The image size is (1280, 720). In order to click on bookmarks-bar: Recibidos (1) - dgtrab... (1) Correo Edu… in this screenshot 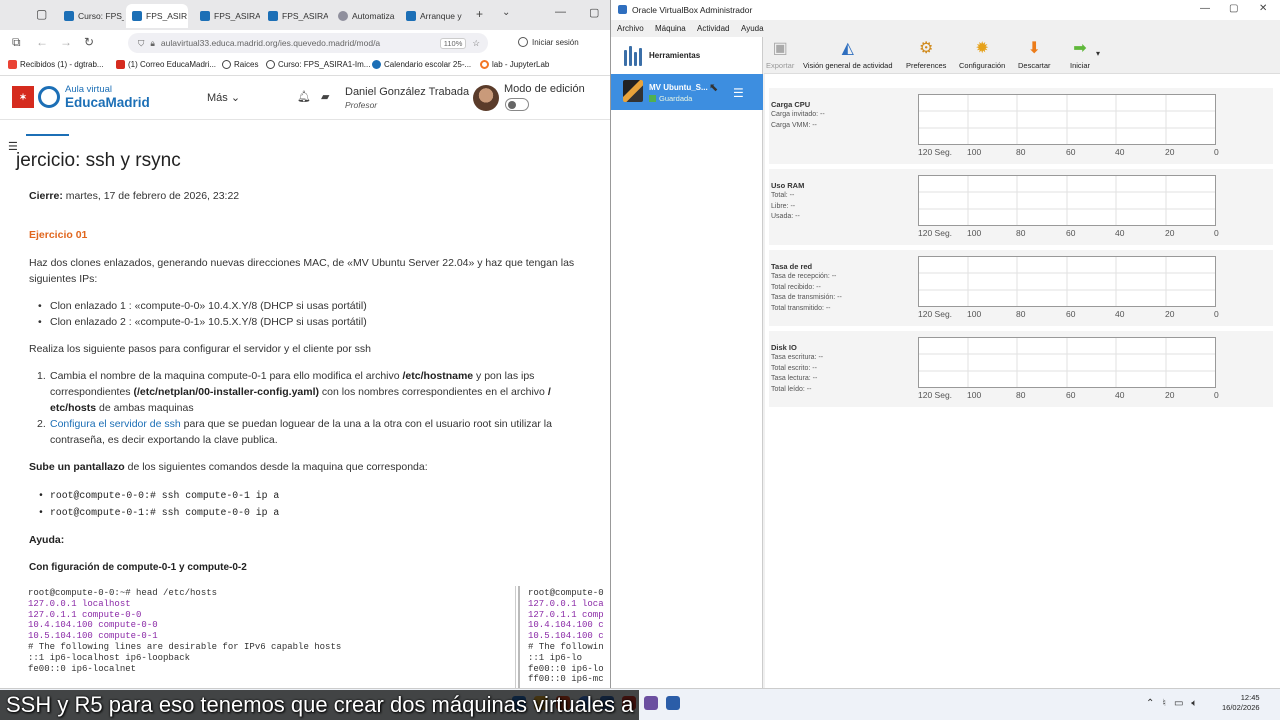, I will do `click(305, 66)`.